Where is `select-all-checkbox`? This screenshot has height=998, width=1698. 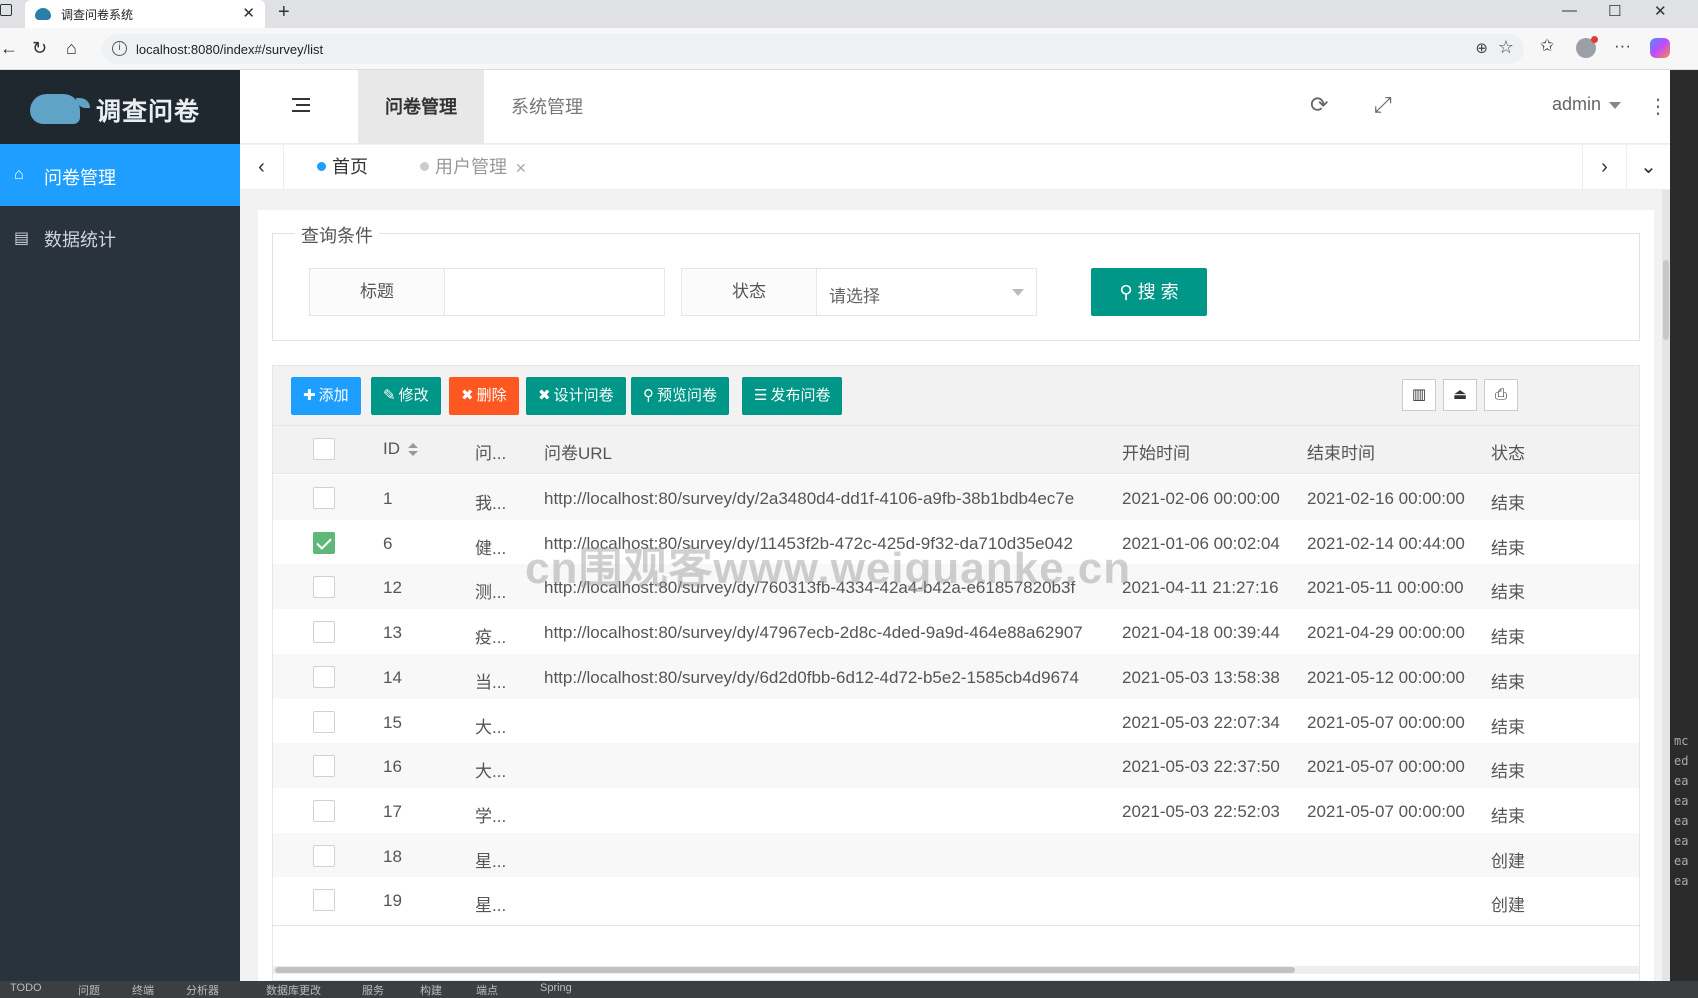
select-all-checkbox is located at coordinates (324, 449).